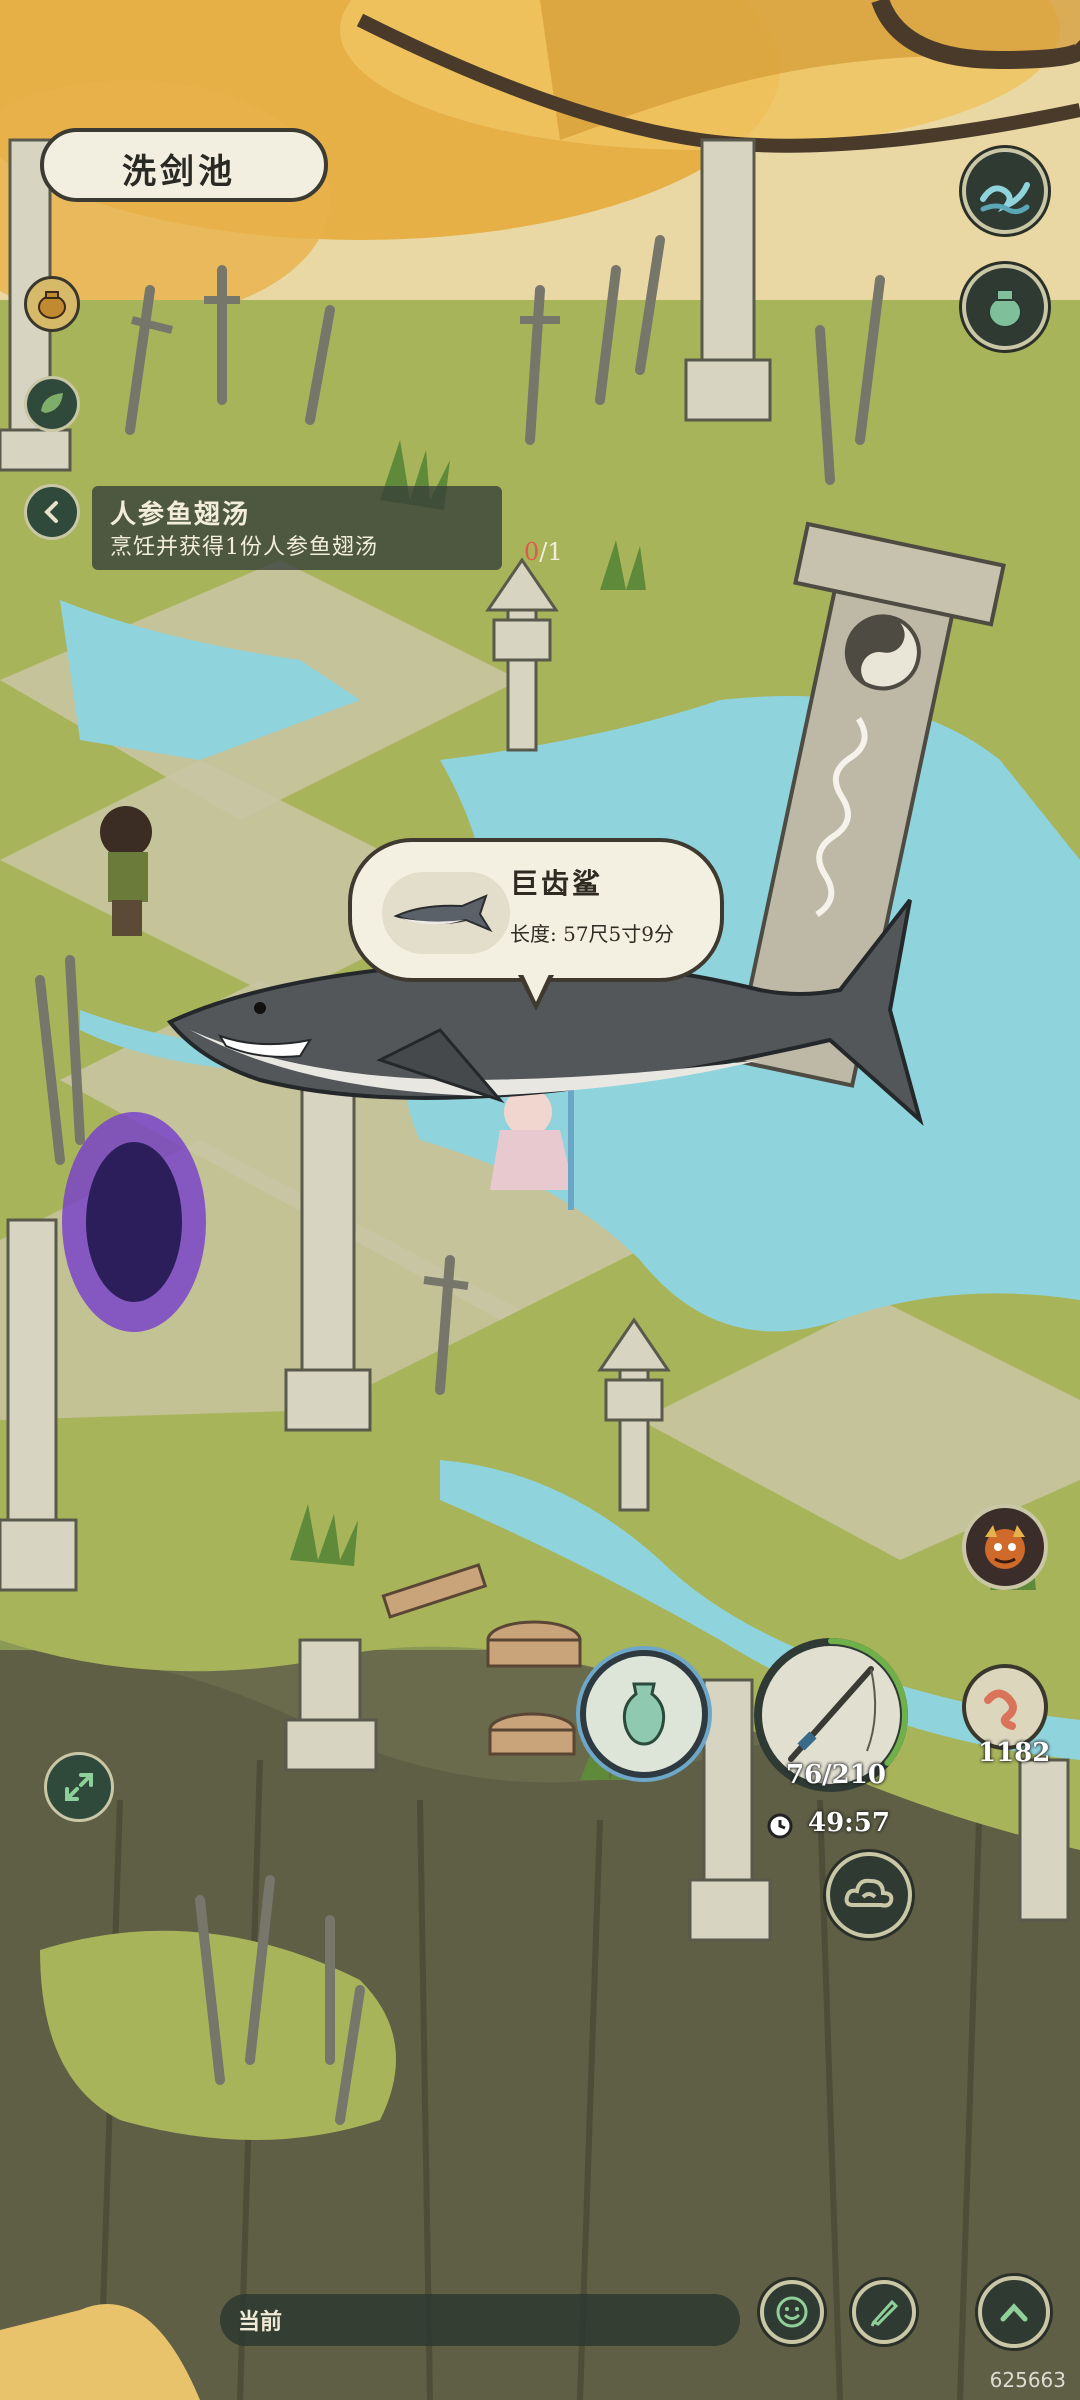 The height and width of the screenshot is (2400, 1080). What do you see at coordinates (536, 987) in the screenshot?
I see `bubble-tail-fill` at bounding box center [536, 987].